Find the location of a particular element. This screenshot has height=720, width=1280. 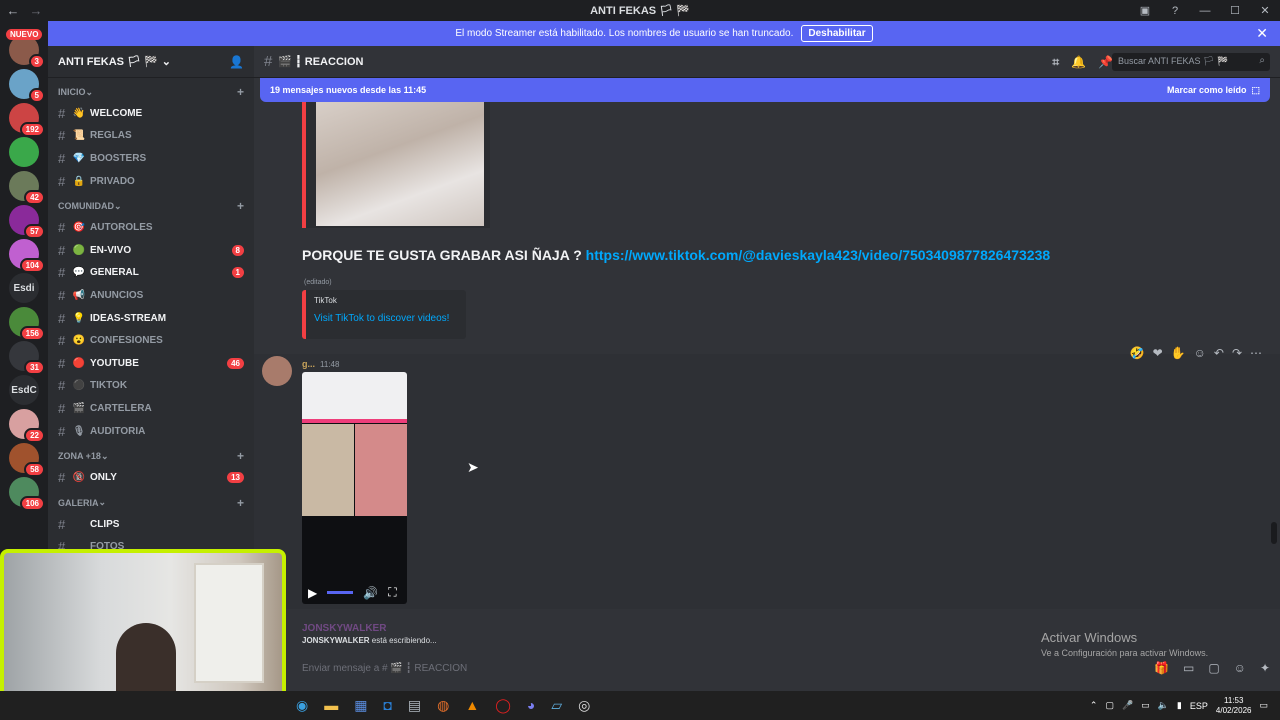

kick-server-icon is located at coordinates (24, 152).